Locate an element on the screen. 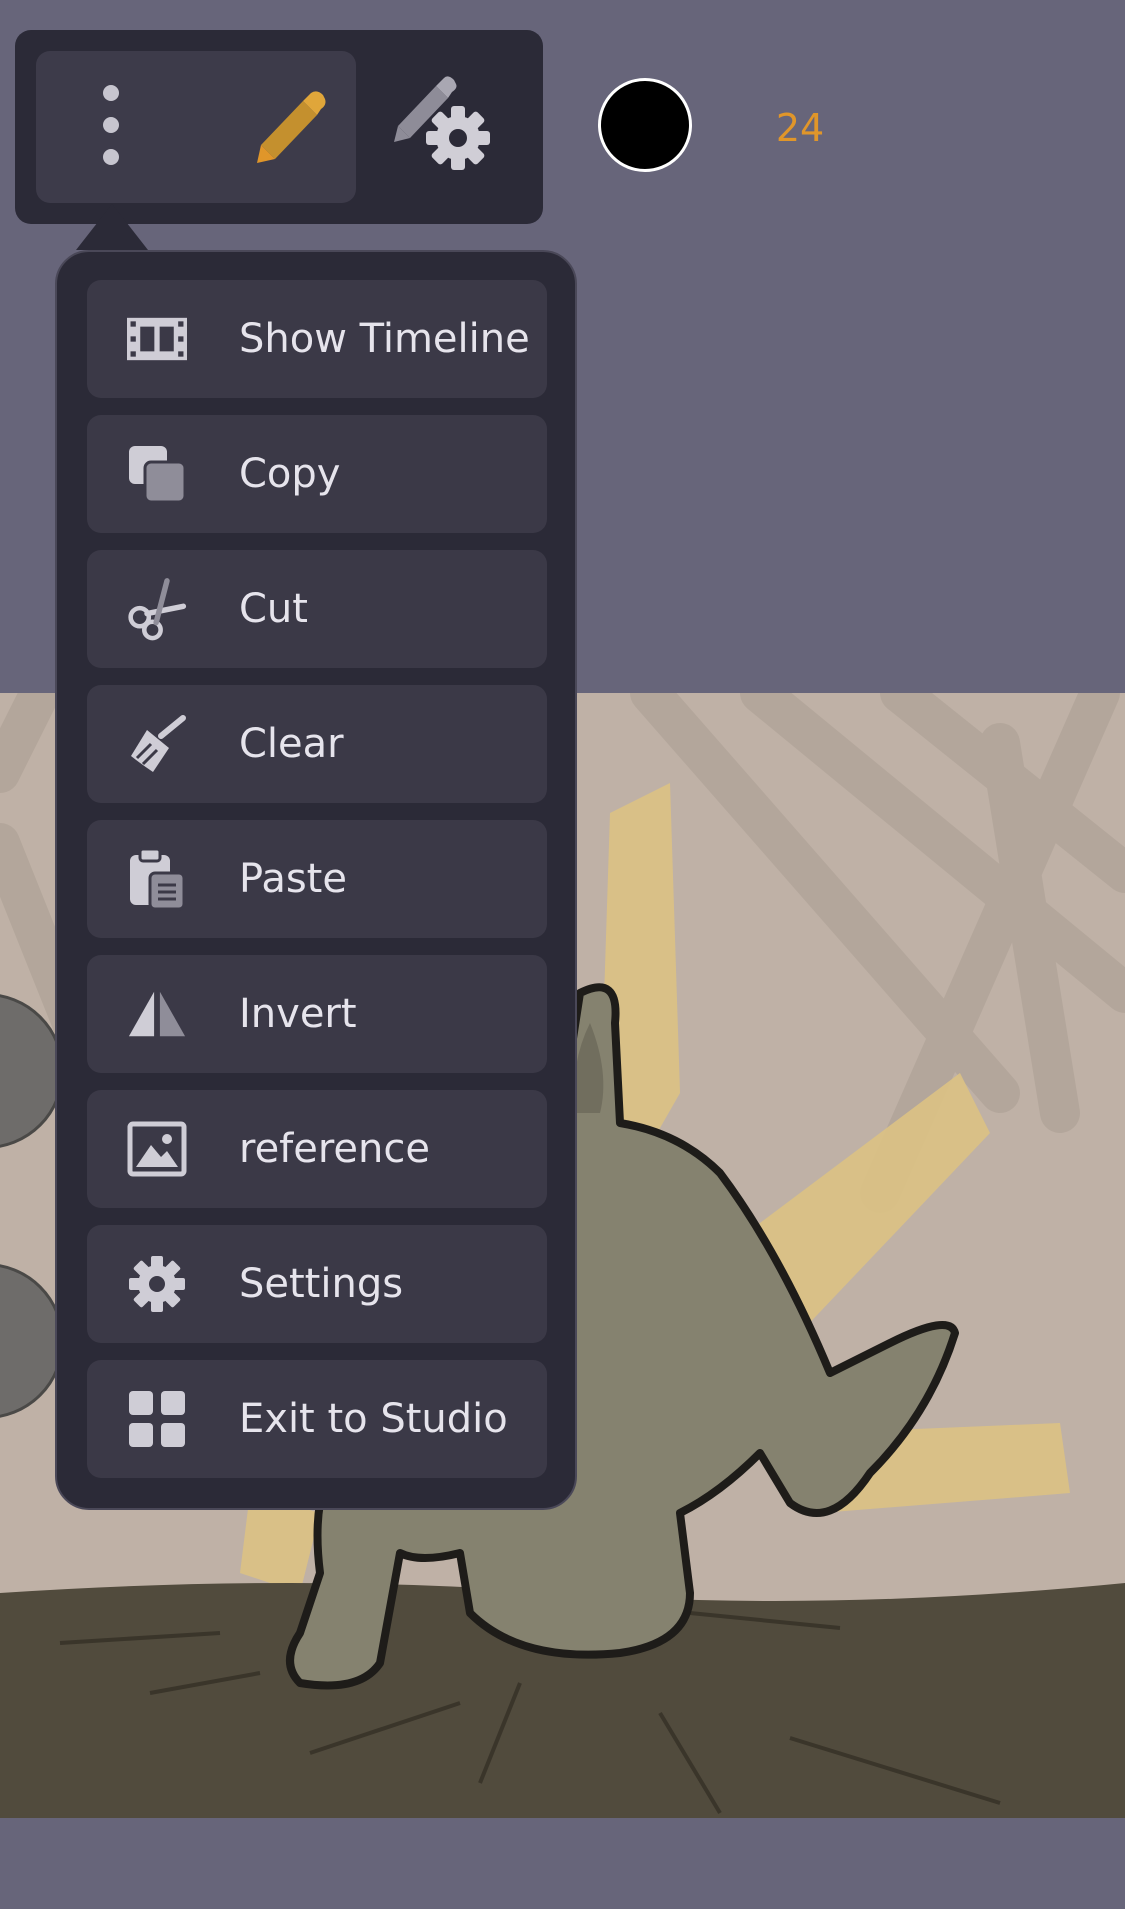 This screenshot has width=1125, height=1909. menu-item-label: Exit to Studio is located at coordinates (373, 1419).